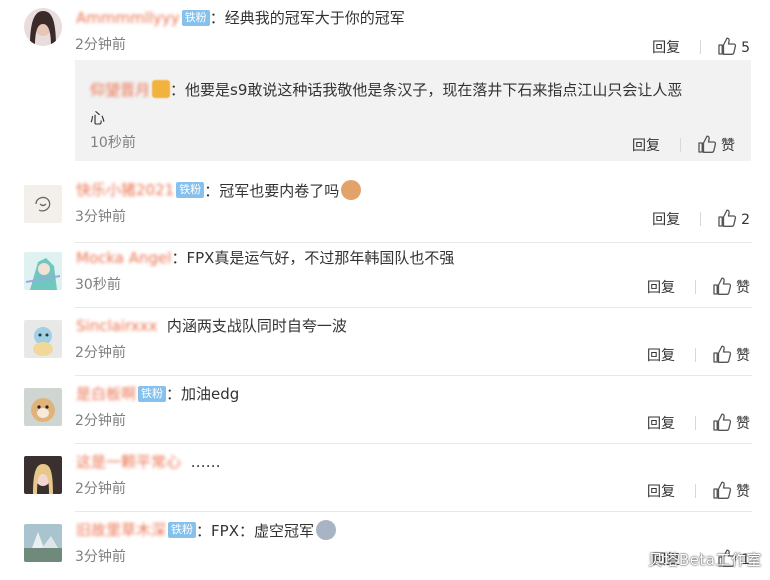 This screenshot has height=580, width=770. Describe the element at coordinates (210, 394) in the screenshot. I see `comment-text: 加油edg` at that location.